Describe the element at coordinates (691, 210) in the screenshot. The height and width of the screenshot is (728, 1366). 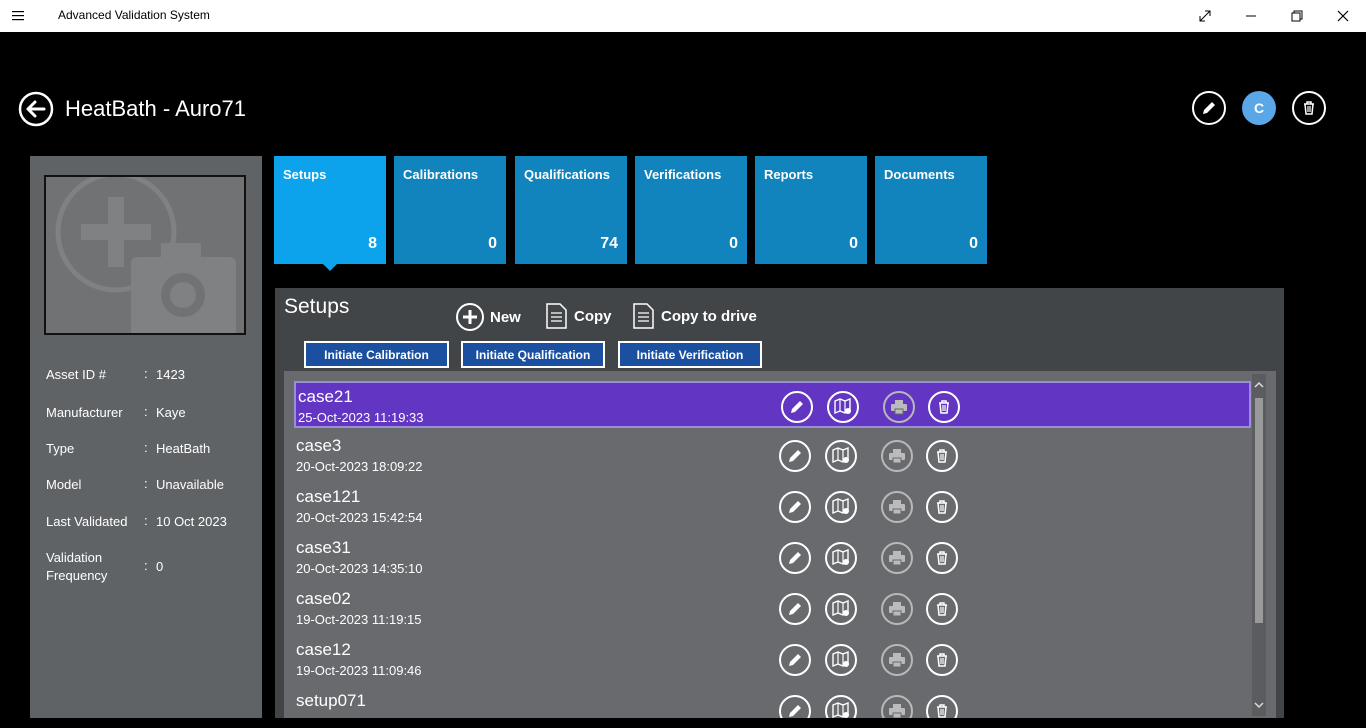
I see `tab-verifications: Verifications 0` at that location.